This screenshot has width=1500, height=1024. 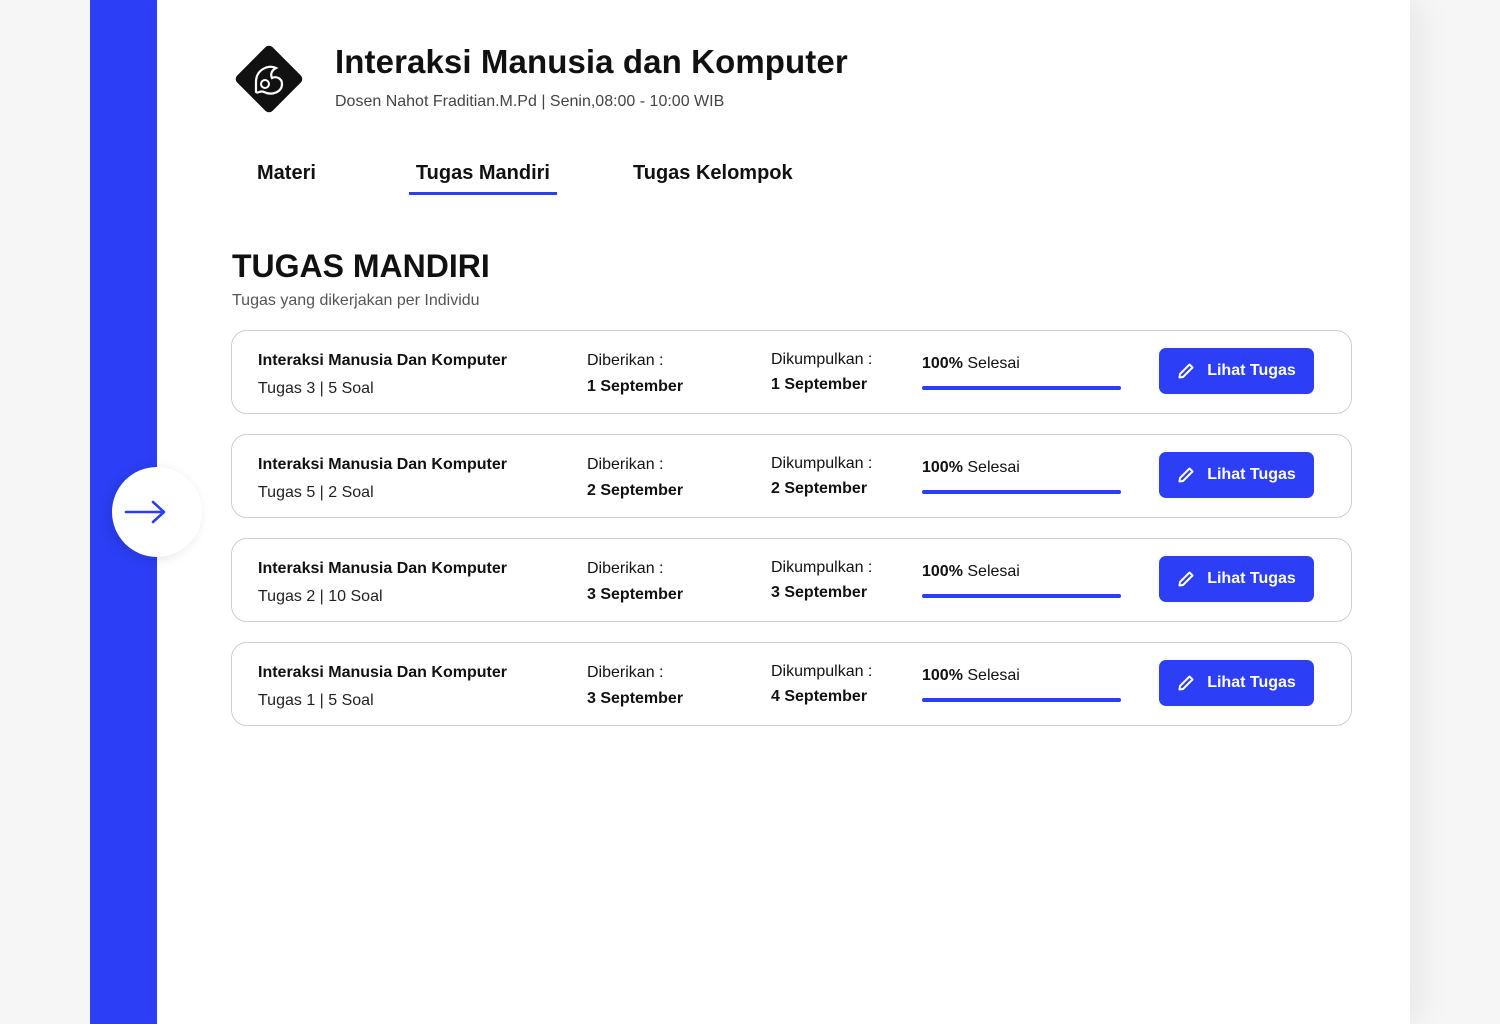 I want to click on tab-tugas-mandiri: Tugas Mandiri, so click(x=483, y=178).